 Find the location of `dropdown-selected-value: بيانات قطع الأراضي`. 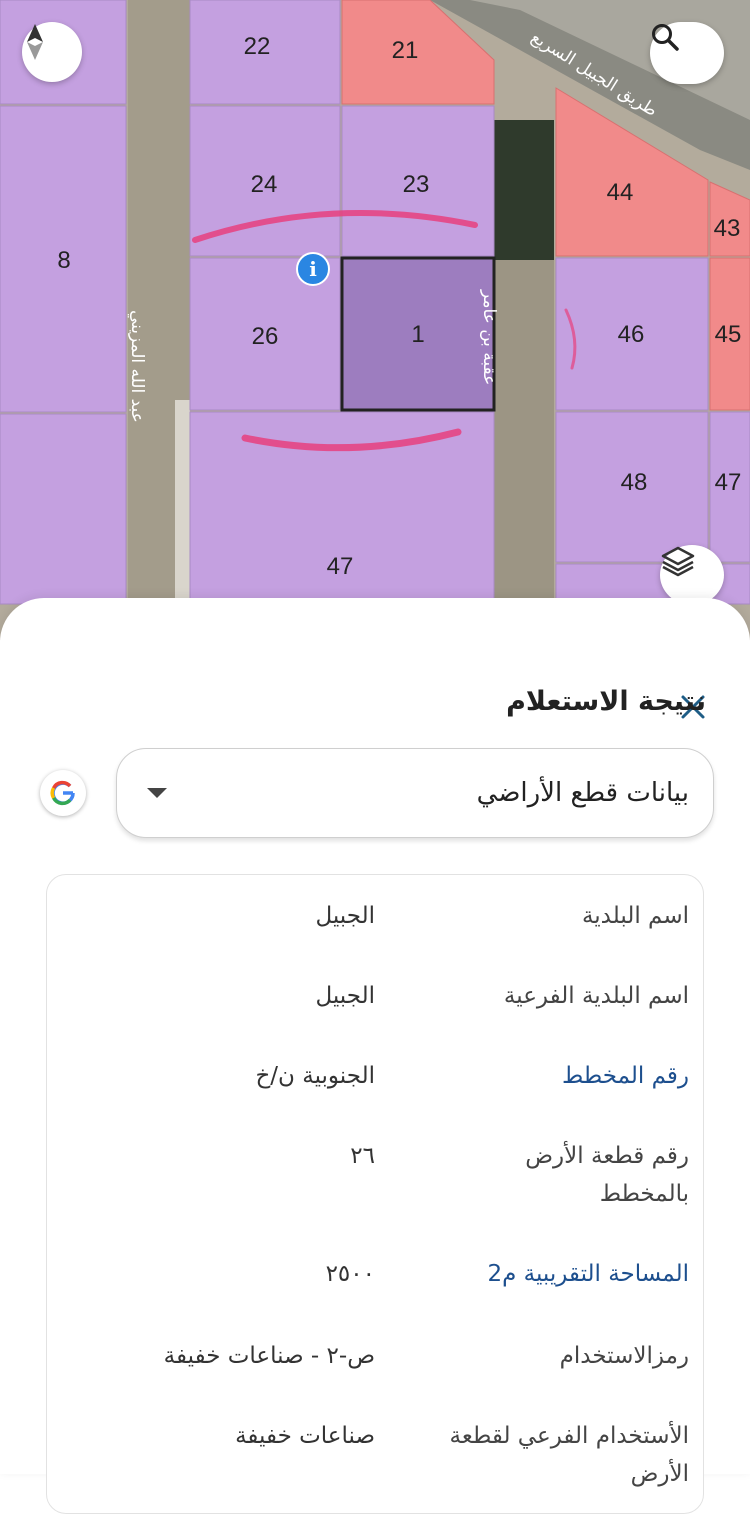

dropdown-selected-value: بيانات قطع الأراضي is located at coordinates (582, 793).